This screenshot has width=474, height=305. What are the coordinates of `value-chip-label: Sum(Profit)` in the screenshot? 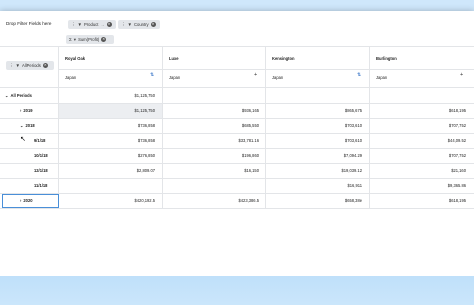 It's located at (89, 39).